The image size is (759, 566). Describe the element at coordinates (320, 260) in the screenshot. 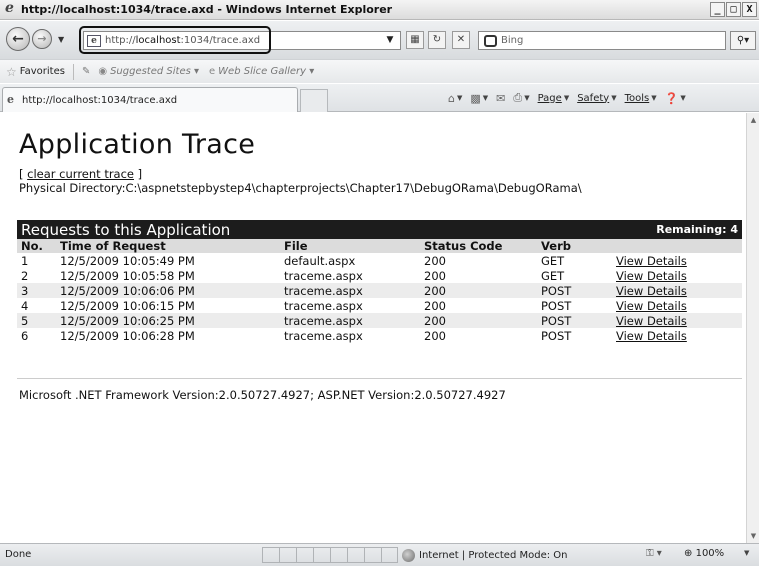

I see `cell-file: default.aspx` at that location.